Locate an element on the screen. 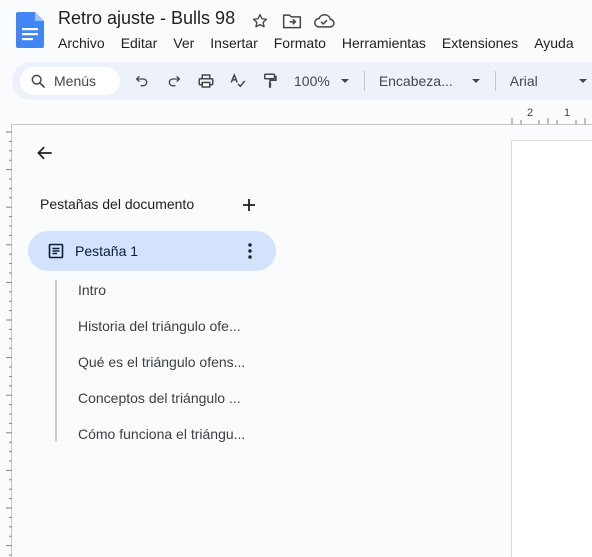 This screenshot has width=592, height=557. move-folder-icon is located at coordinates (292, 21).